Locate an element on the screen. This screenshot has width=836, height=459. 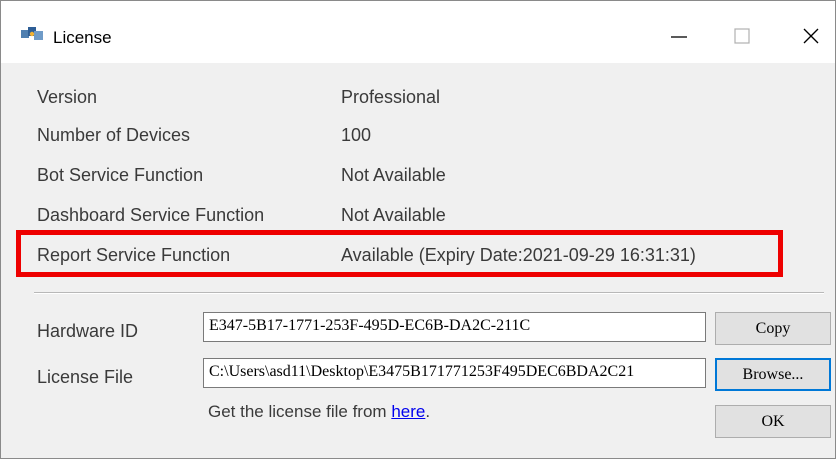
title-bar: License is located at coordinates (418, 32).